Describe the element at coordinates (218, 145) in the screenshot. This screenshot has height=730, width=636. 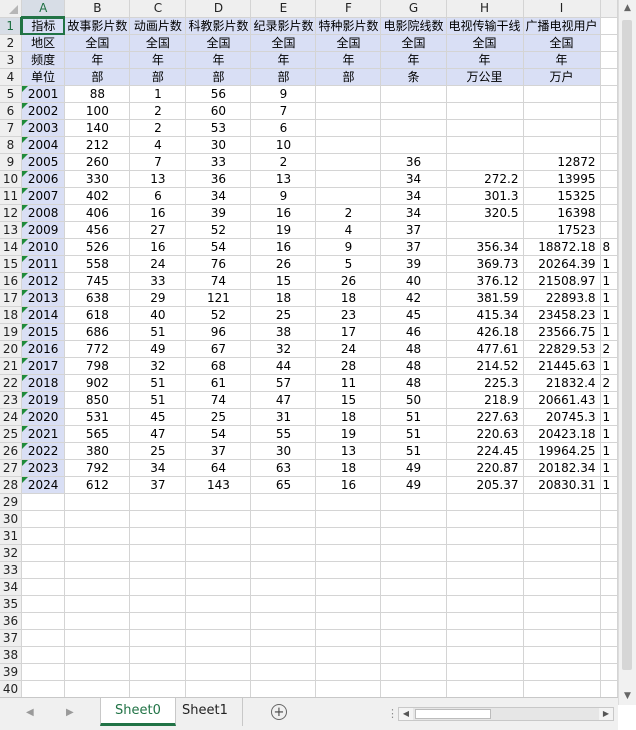
I see `data-cell: 30` at that location.